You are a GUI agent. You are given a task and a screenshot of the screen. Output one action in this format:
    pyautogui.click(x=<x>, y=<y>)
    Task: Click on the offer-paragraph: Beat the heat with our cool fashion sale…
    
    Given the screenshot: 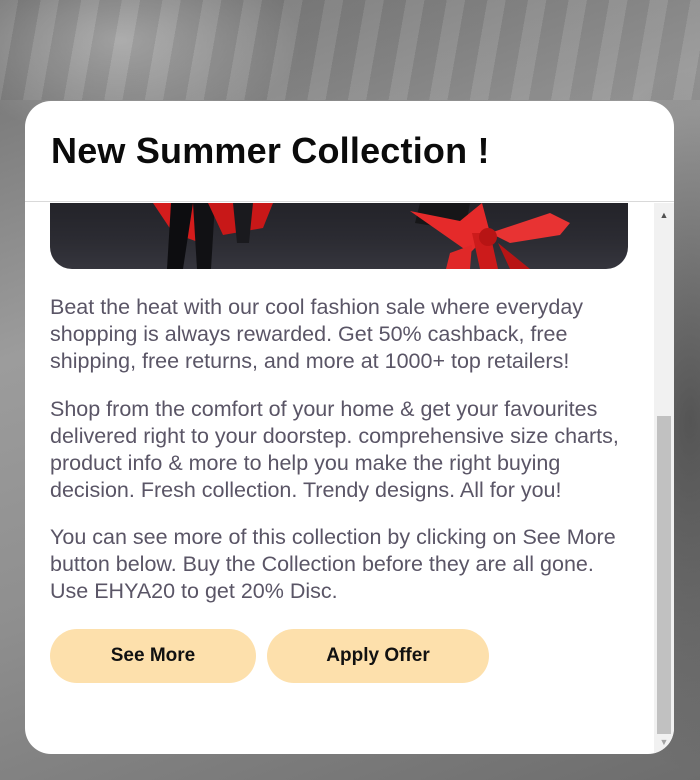 What is the action you would take?
    pyautogui.click(x=317, y=334)
    